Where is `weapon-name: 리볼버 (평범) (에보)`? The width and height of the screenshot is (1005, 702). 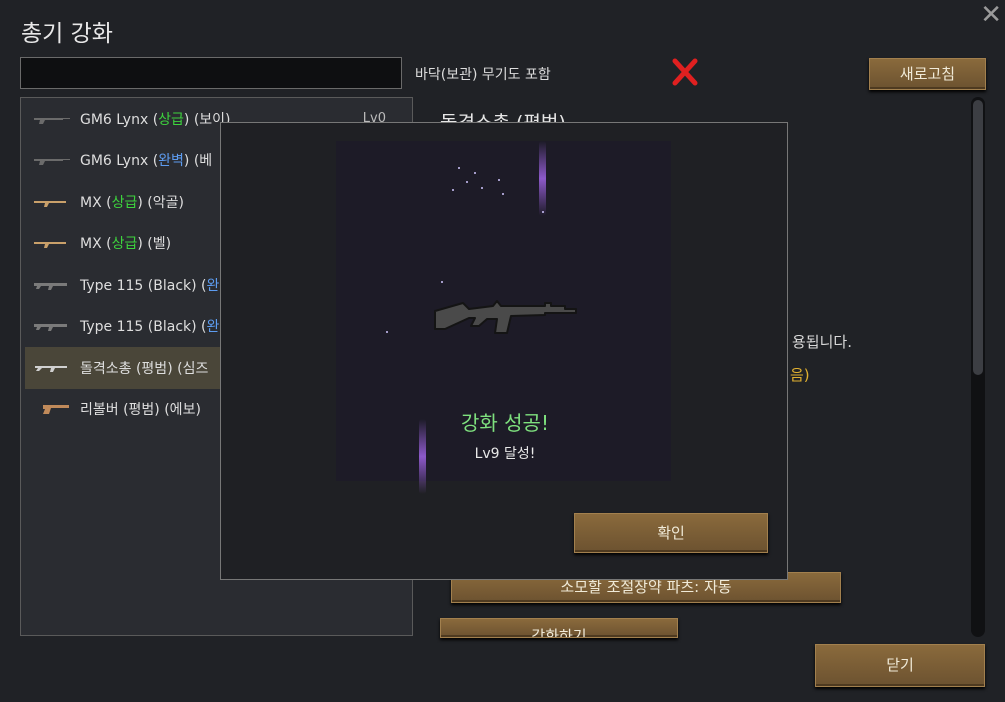 weapon-name: 리볼버 (평범) (에보) is located at coordinates (140, 410).